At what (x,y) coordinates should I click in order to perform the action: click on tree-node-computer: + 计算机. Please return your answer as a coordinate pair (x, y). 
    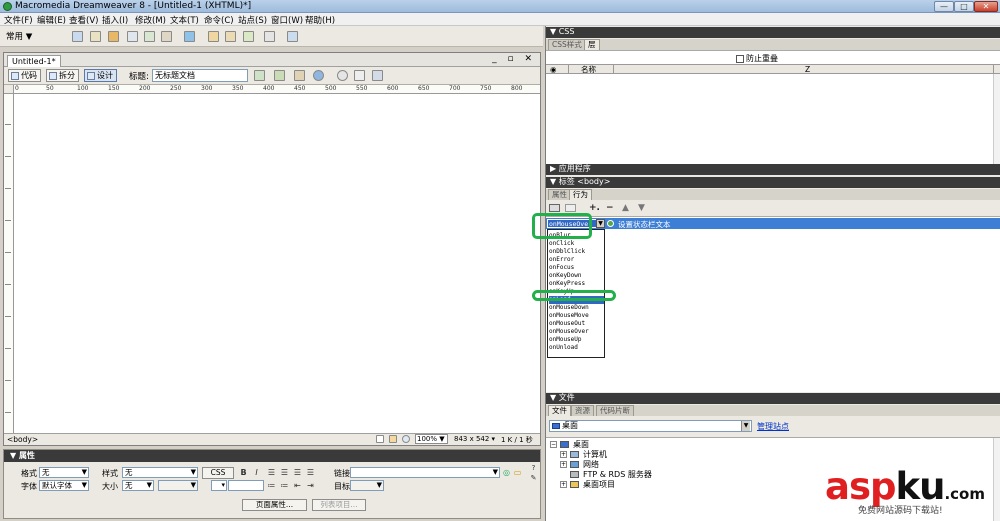
    Looking at the image, I should click on (583, 454).